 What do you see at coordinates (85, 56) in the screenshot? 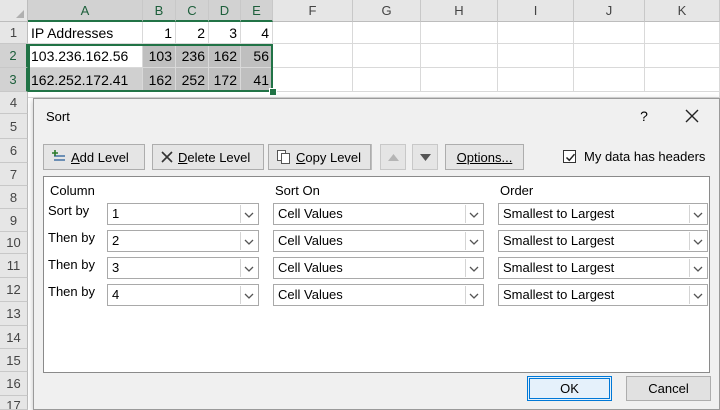
I see `cell-a2: 103.236.162.56` at bounding box center [85, 56].